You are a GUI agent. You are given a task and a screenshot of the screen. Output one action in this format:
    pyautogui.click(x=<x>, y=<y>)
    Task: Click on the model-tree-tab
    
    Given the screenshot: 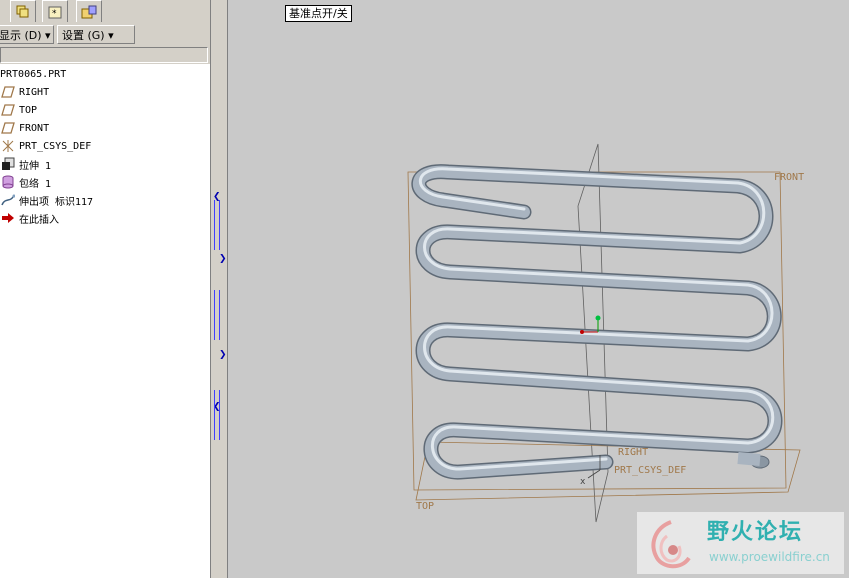 What is the action you would take?
    pyautogui.click(x=23, y=11)
    